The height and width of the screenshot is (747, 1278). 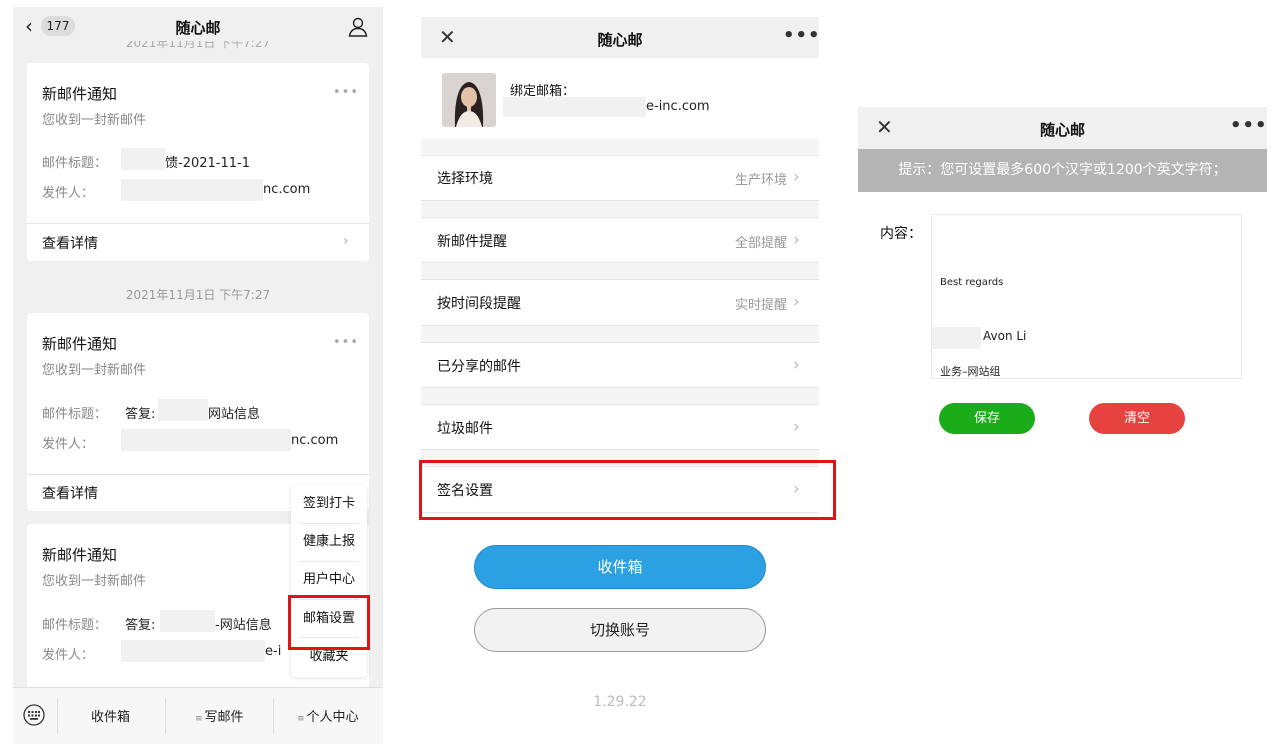 What do you see at coordinates (198, 45) in the screenshot?
I see `clipped-timestamp: 2021年11月1日 下午7:27` at bounding box center [198, 45].